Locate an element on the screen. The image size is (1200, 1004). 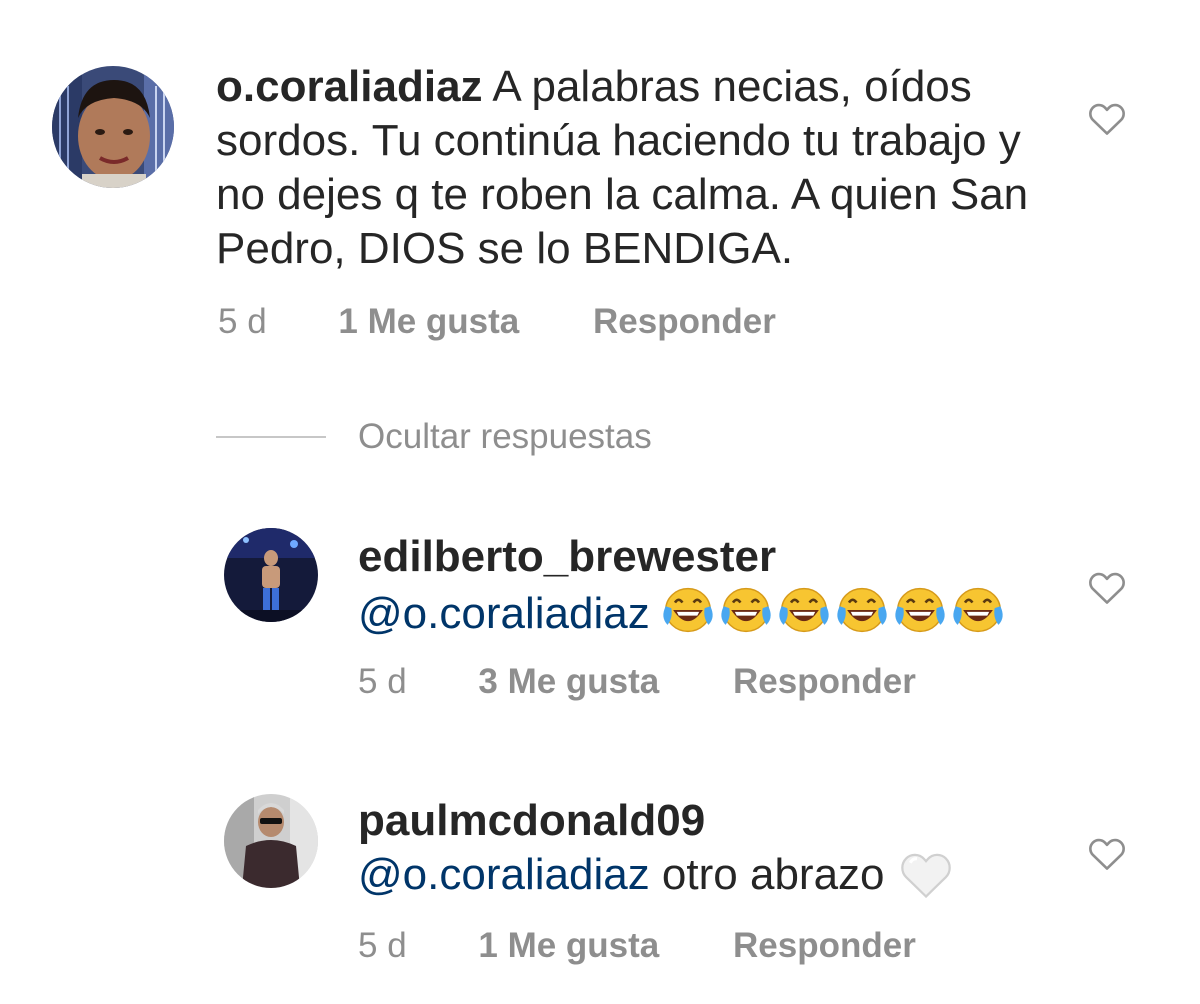
reply-username: edilberto_brewester is located at coordinates (718, 557).